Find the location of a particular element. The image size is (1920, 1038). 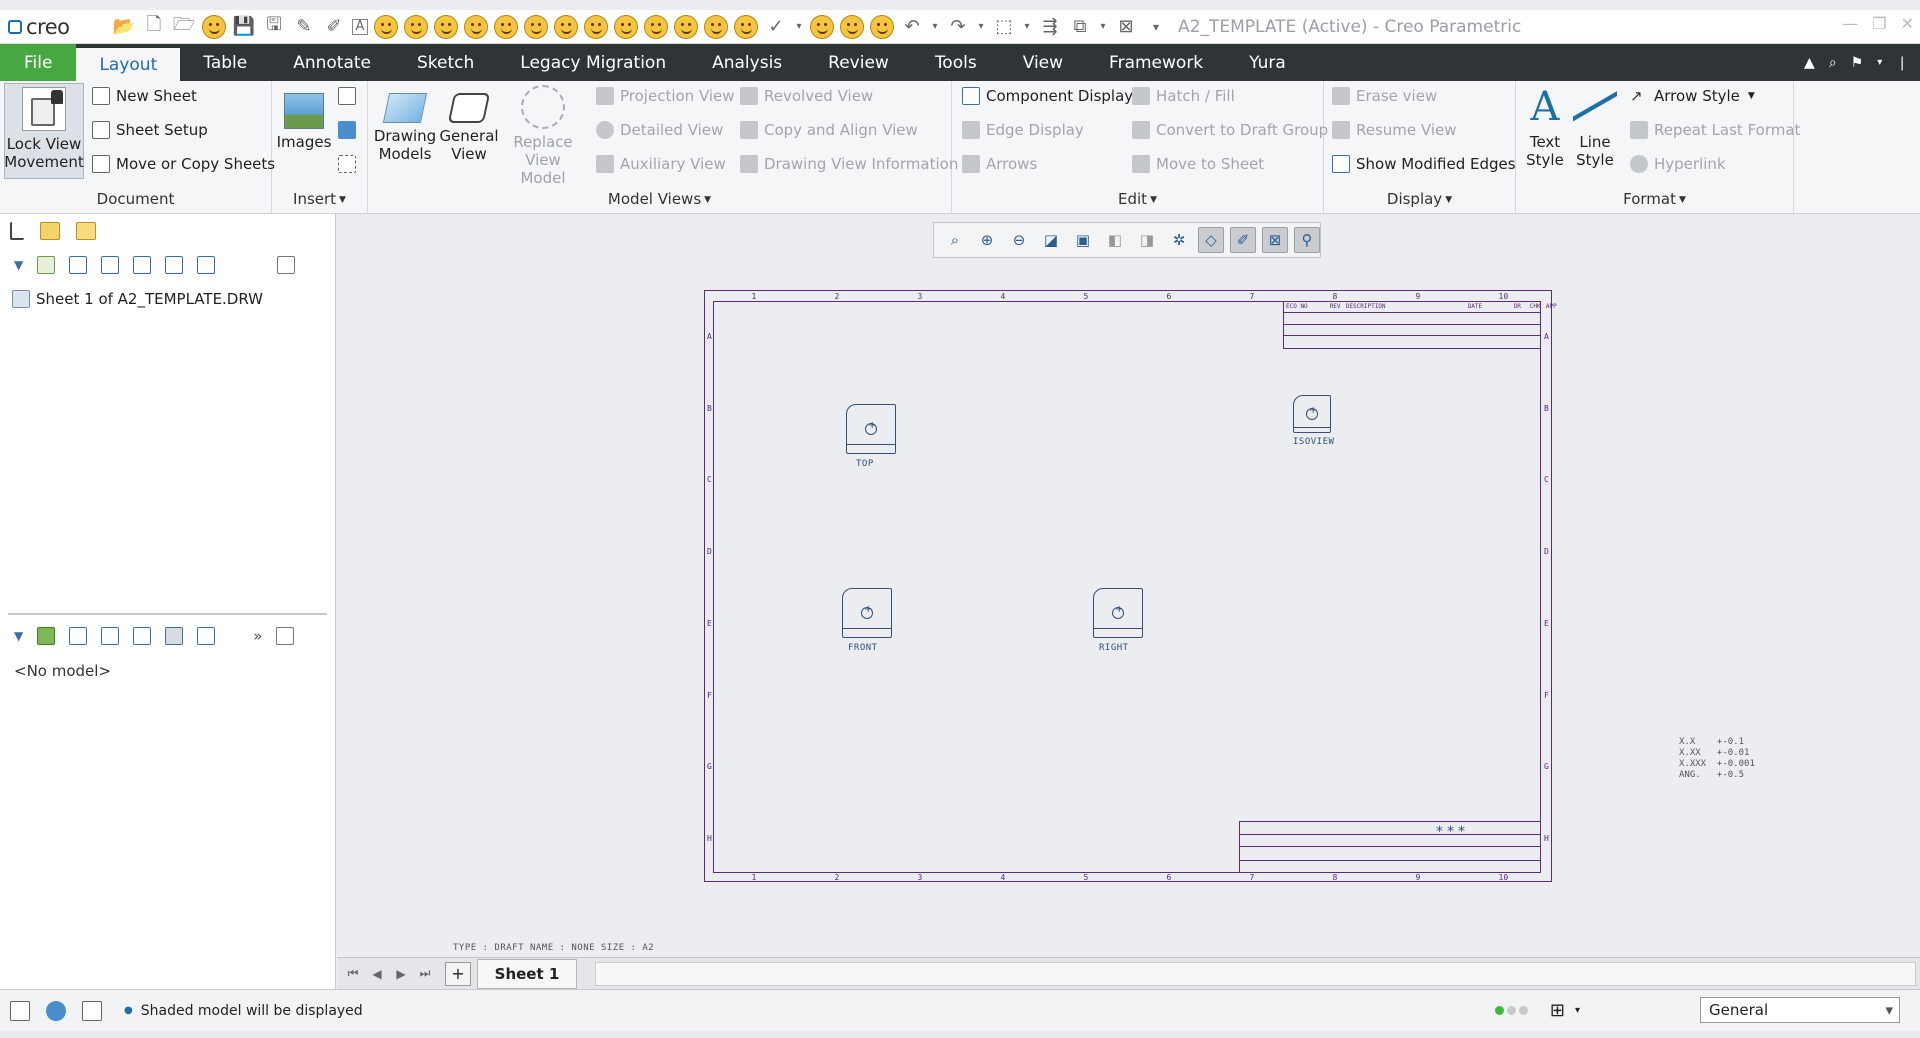

first-sheet-icon: ⏮ is located at coordinates (353, 974).